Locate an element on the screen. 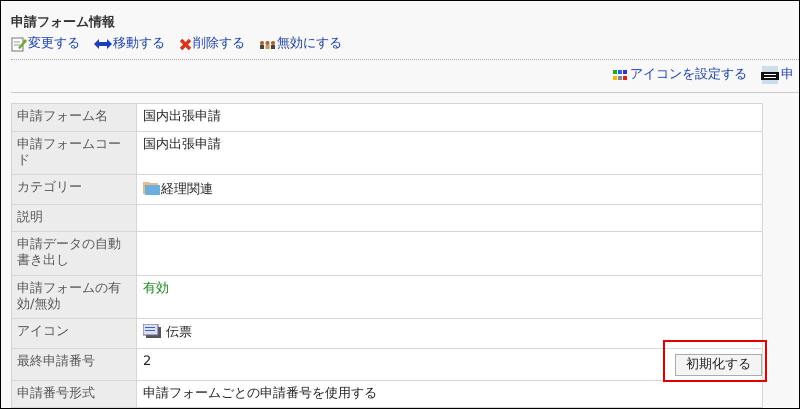  icon-set-link: アイコンを設定する is located at coordinates (680, 75).